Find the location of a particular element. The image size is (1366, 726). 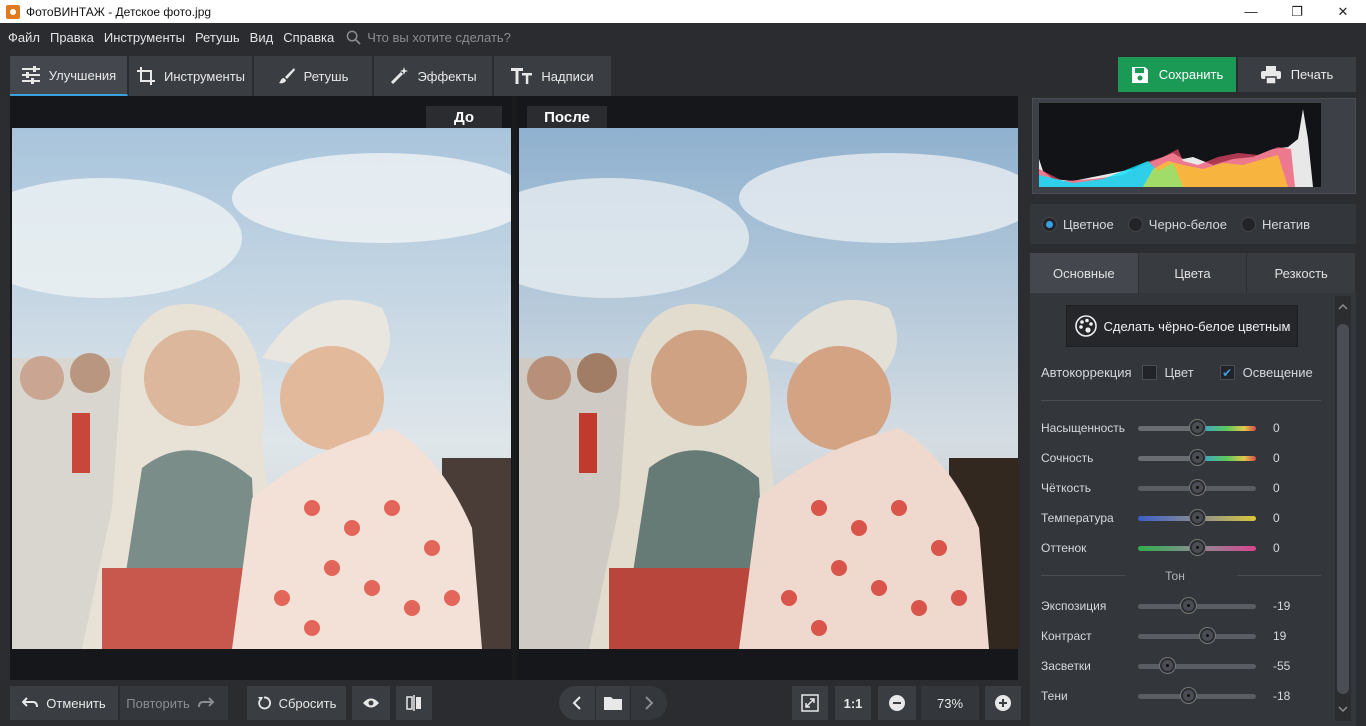

radio-label: Негатив is located at coordinates (1286, 224).